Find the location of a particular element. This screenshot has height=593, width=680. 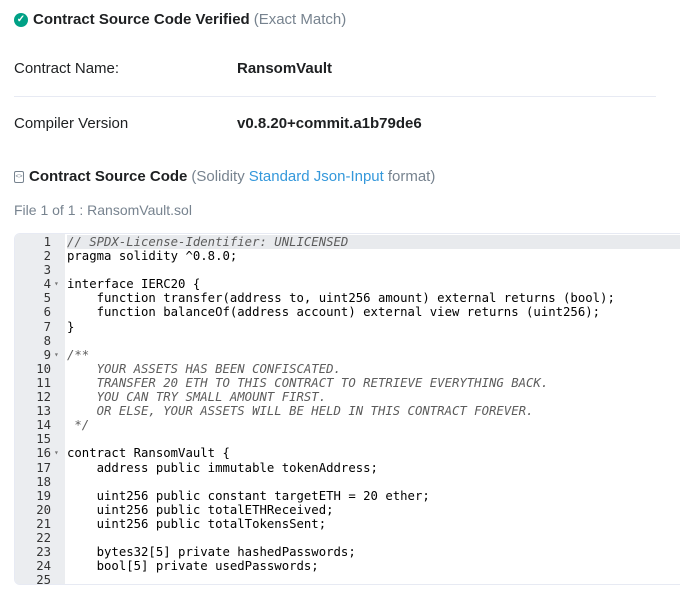

code-line: 7} is located at coordinates (347, 327).